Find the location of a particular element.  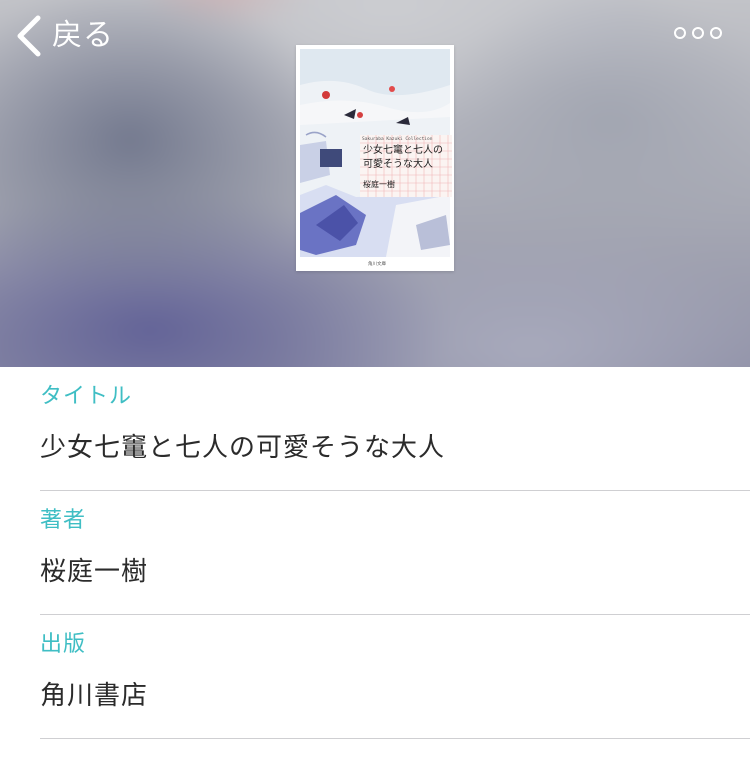

publisher-label: 出版 is located at coordinates (63, 644).